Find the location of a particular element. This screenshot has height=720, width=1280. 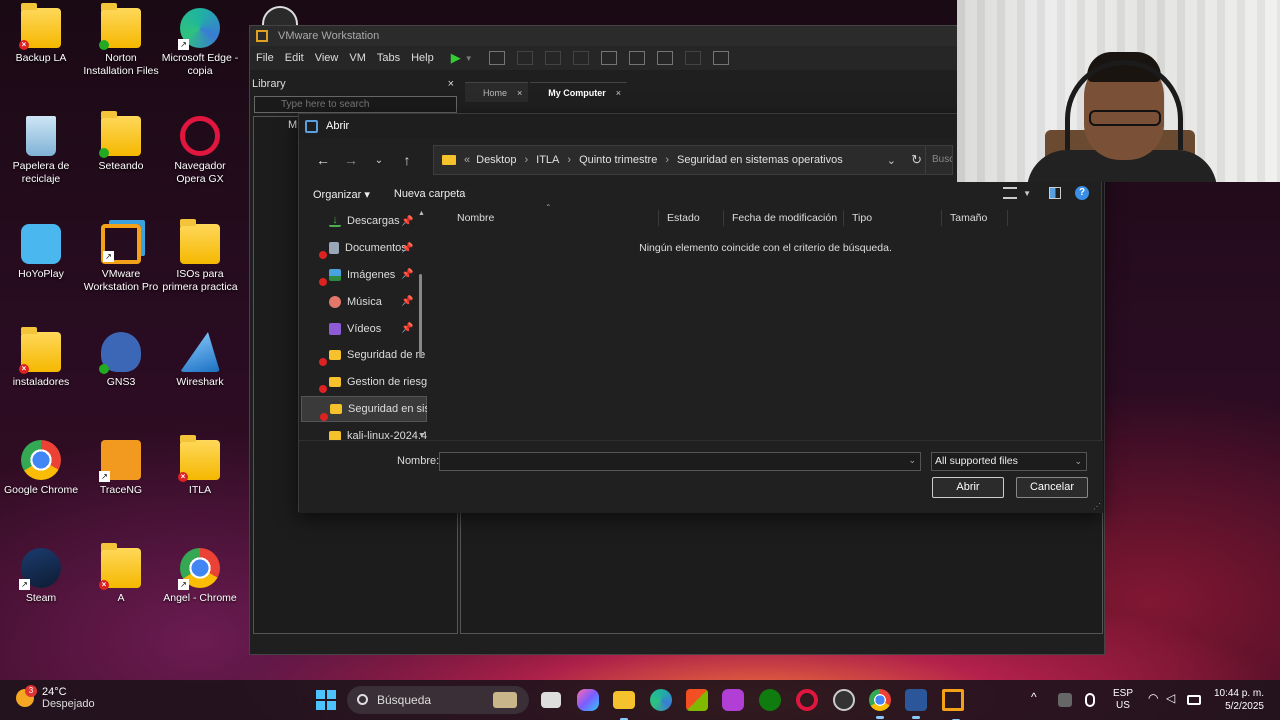

desktop-icon-gns3: GNS3 is located at coordinates (121, 360).